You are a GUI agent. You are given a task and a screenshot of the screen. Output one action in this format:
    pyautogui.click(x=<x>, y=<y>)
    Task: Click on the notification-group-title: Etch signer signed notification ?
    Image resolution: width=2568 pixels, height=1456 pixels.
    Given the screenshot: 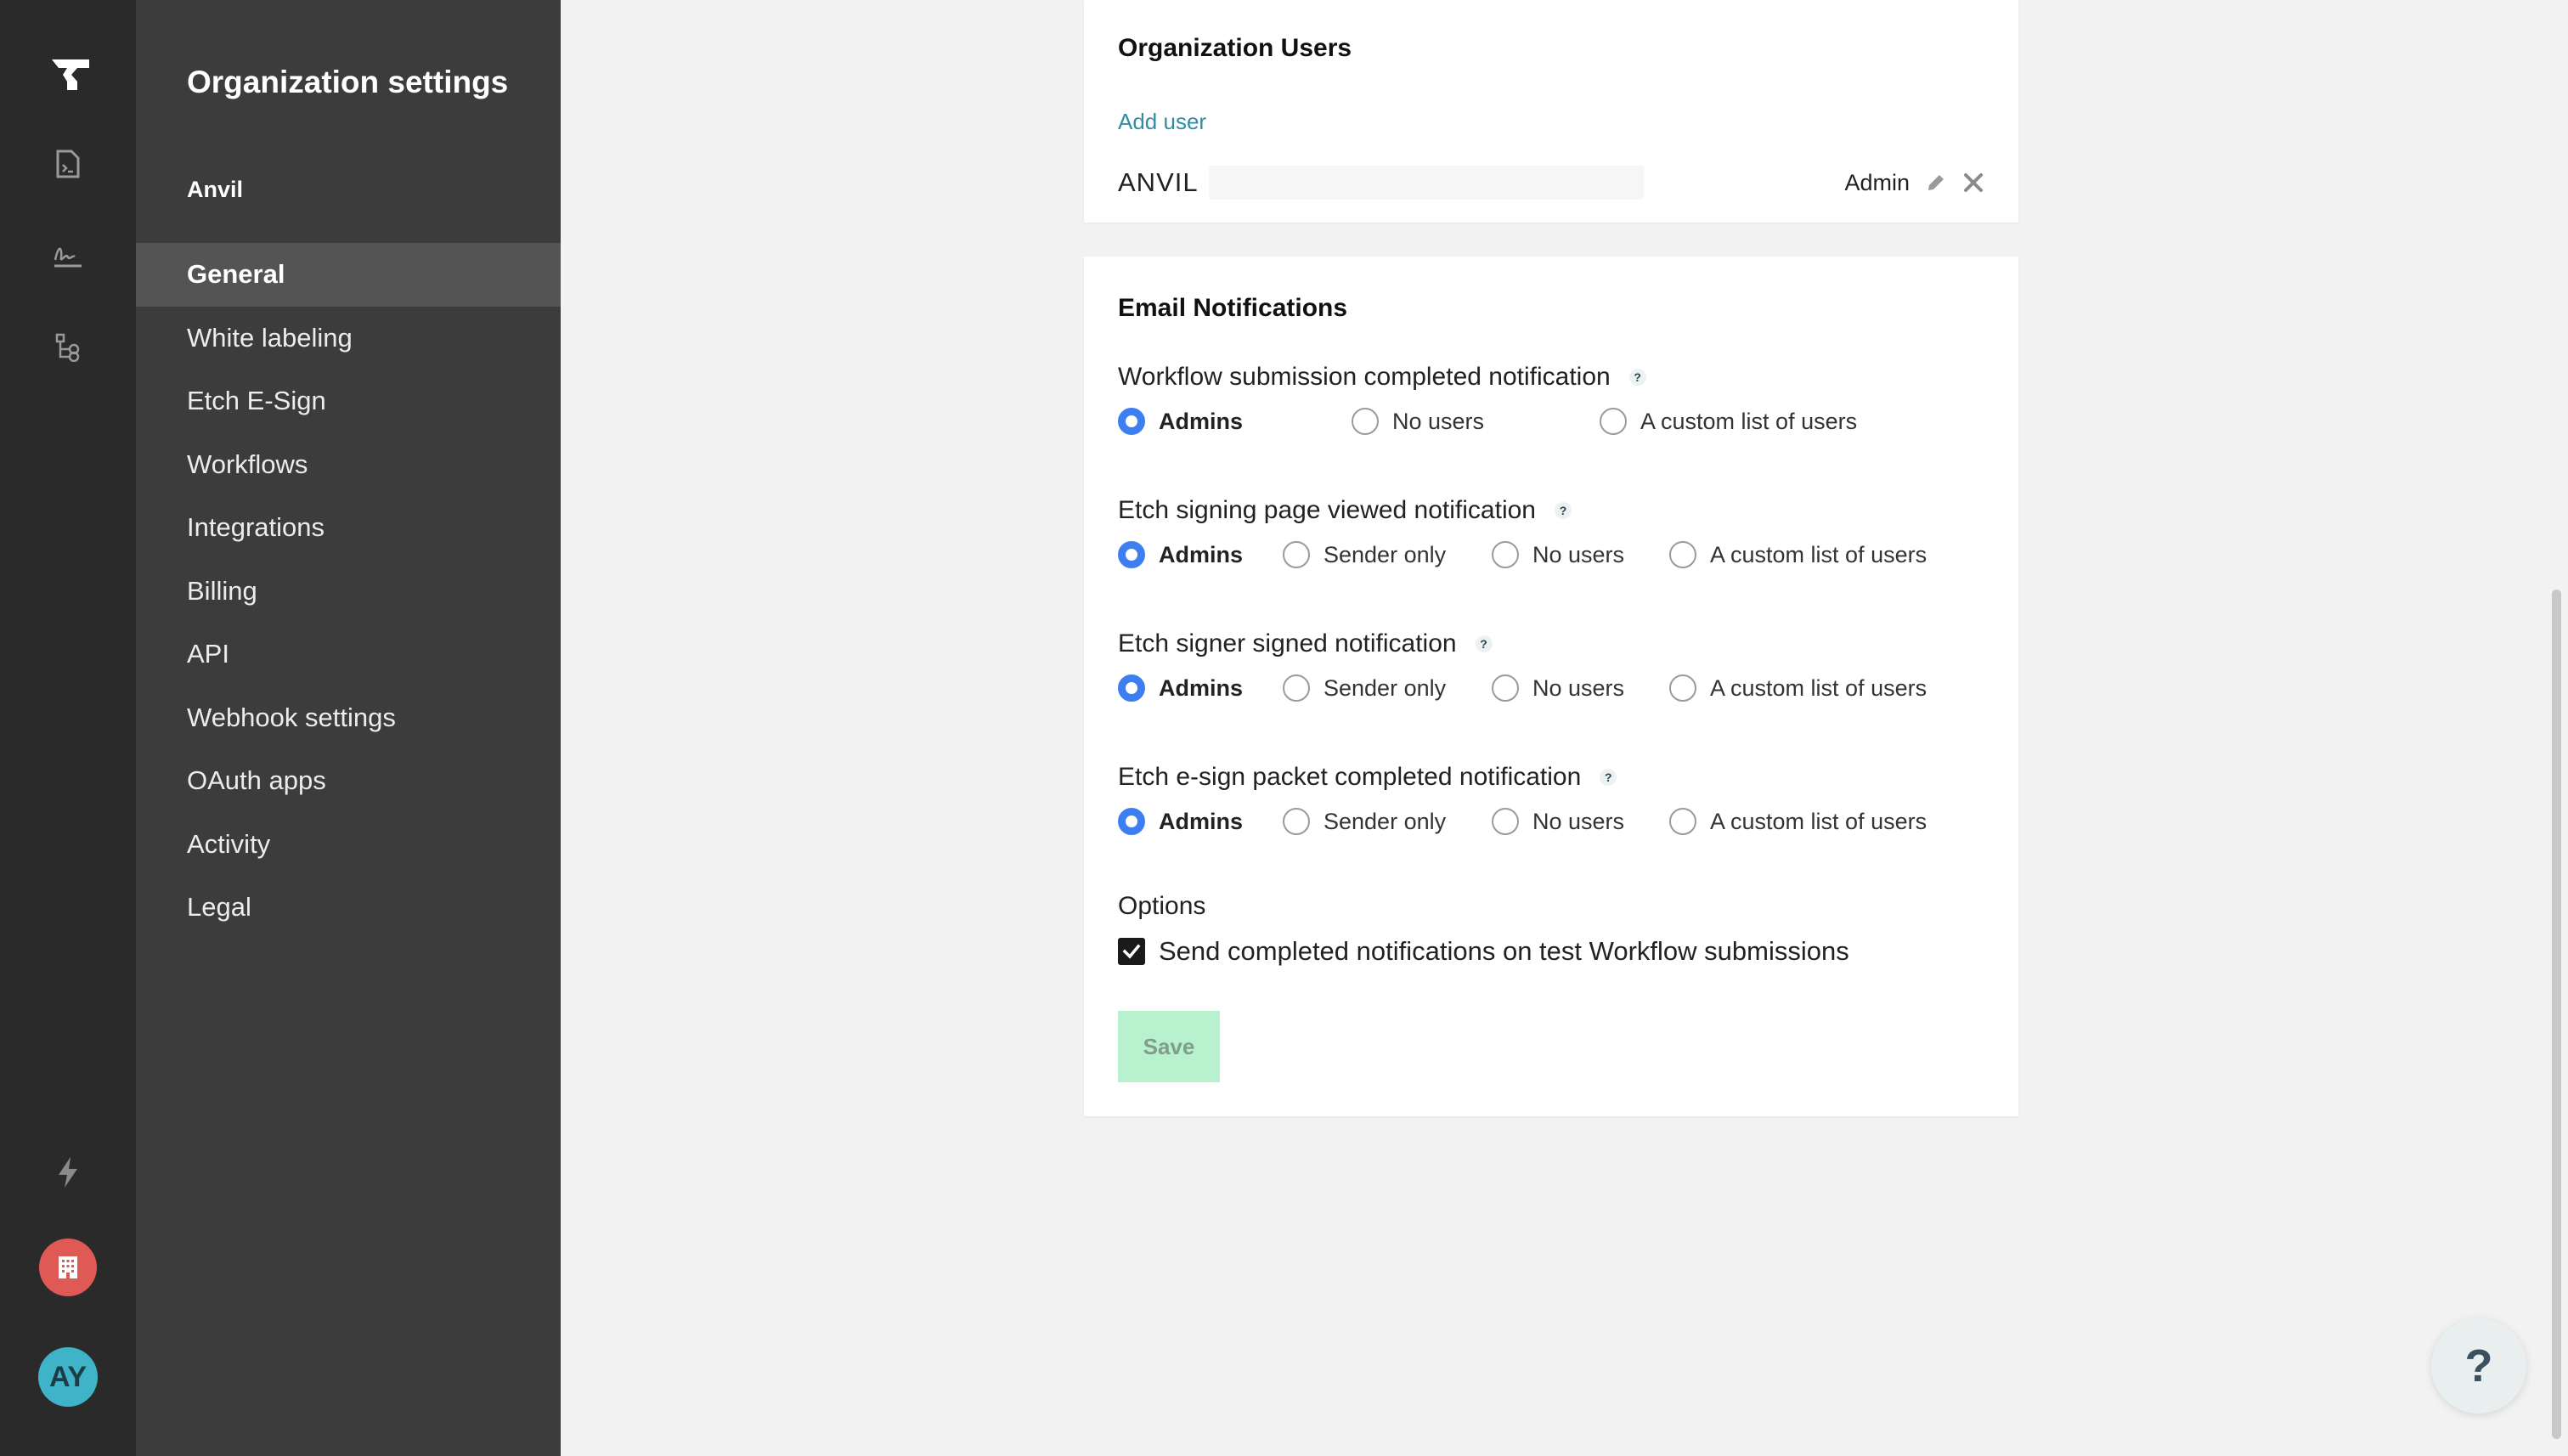 What is the action you would take?
    pyautogui.click(x=1559, y=644)
    